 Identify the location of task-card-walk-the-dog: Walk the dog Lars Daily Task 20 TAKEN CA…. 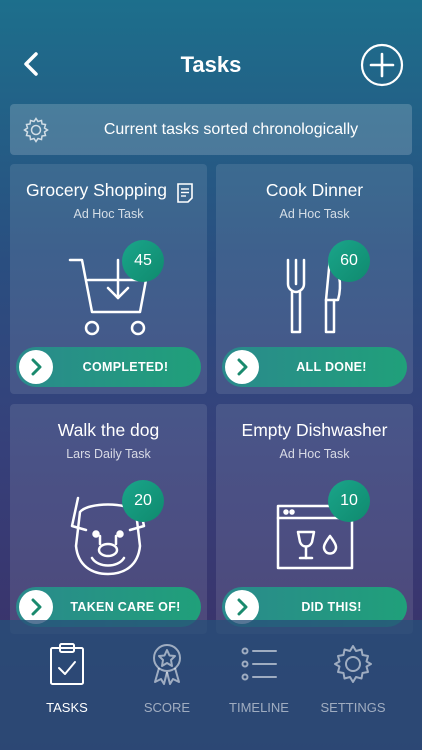
(108, 519).